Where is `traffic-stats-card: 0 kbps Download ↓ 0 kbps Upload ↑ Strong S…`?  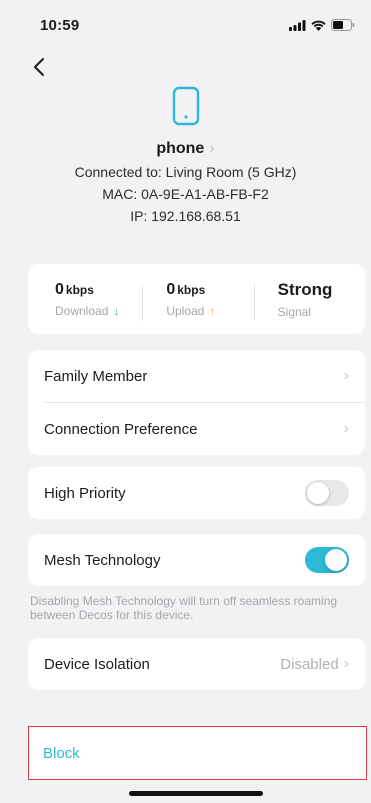 traffic-stats-card: 0 kbps Download ↓ 0 kbps Upload ↑ Strong S… is located at coordinates (196, 299).